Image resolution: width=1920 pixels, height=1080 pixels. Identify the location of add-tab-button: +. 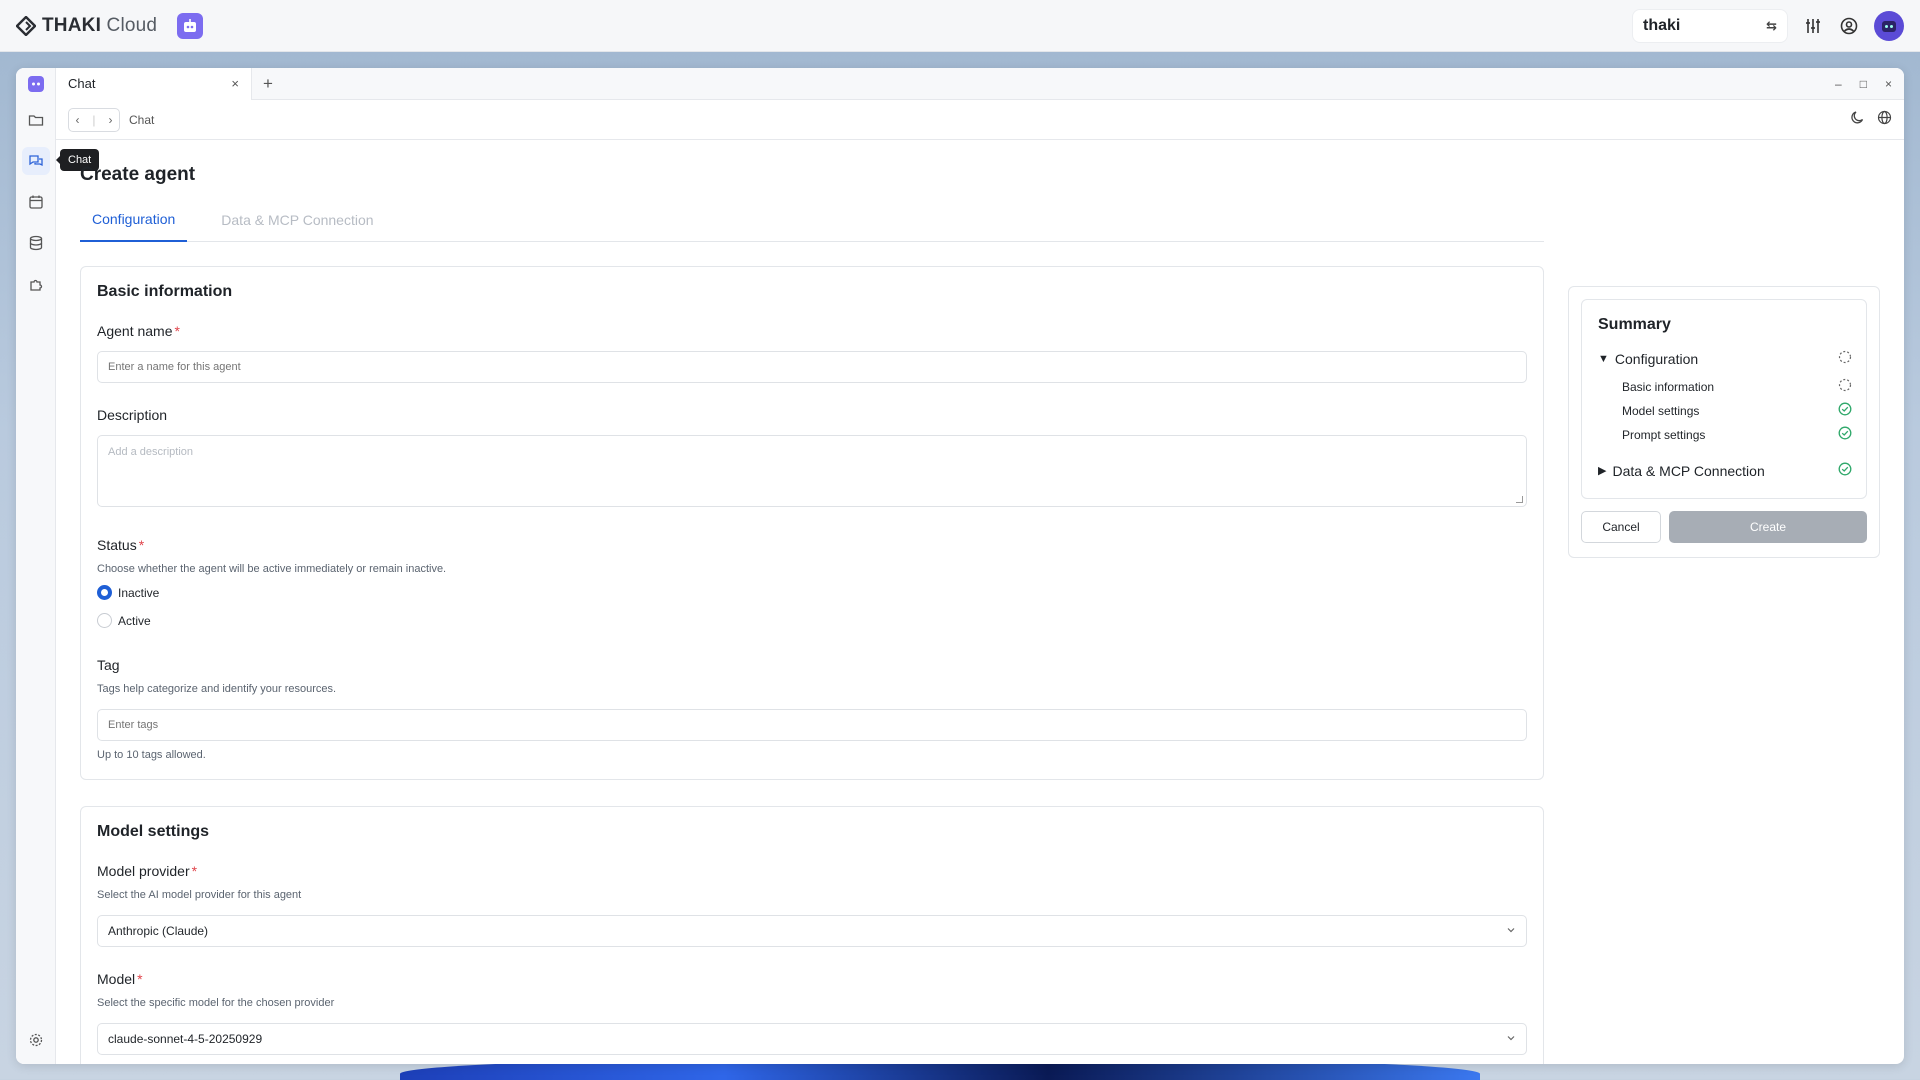
(268, 84).